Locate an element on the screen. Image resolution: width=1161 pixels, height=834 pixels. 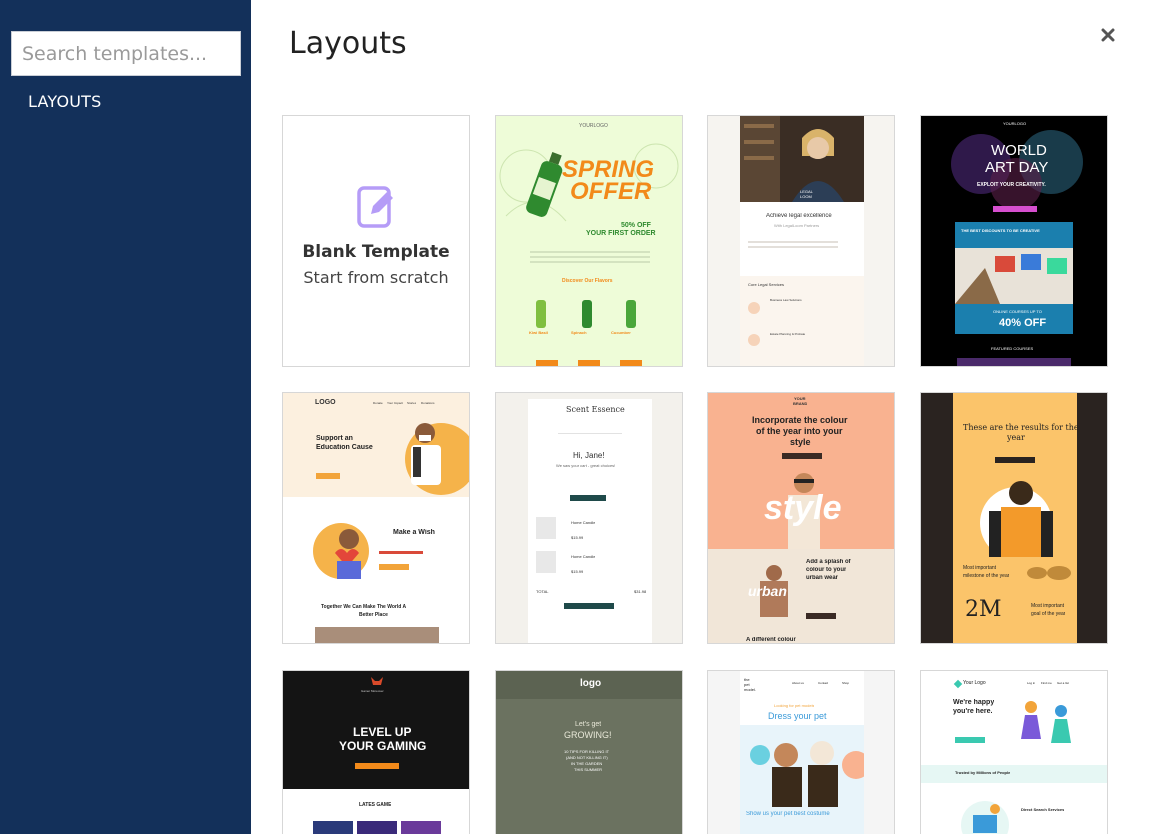
style-brand-2: BRAND is located at coordinates (800, 403).